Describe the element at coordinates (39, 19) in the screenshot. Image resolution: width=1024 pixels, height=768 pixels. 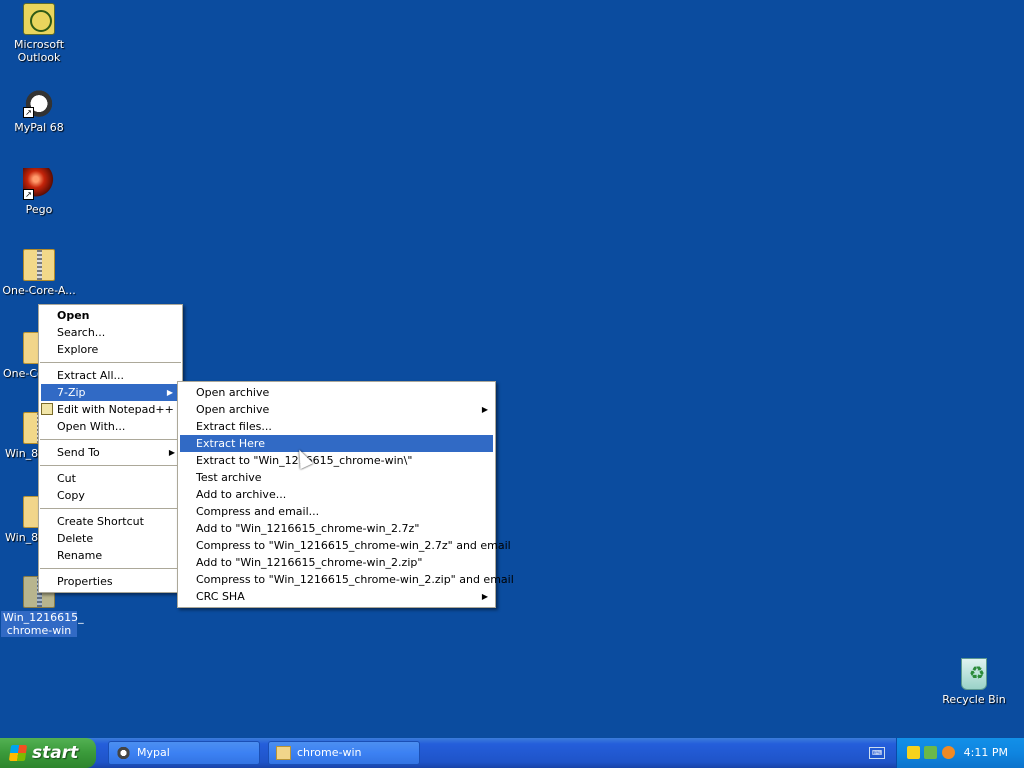
I see `outlook-icon` at that location.